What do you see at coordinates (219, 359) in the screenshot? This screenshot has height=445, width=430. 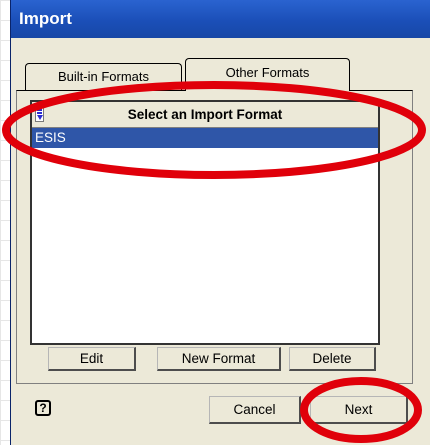 I see `new-format-button: New Format` at bounding box center [219, 359].